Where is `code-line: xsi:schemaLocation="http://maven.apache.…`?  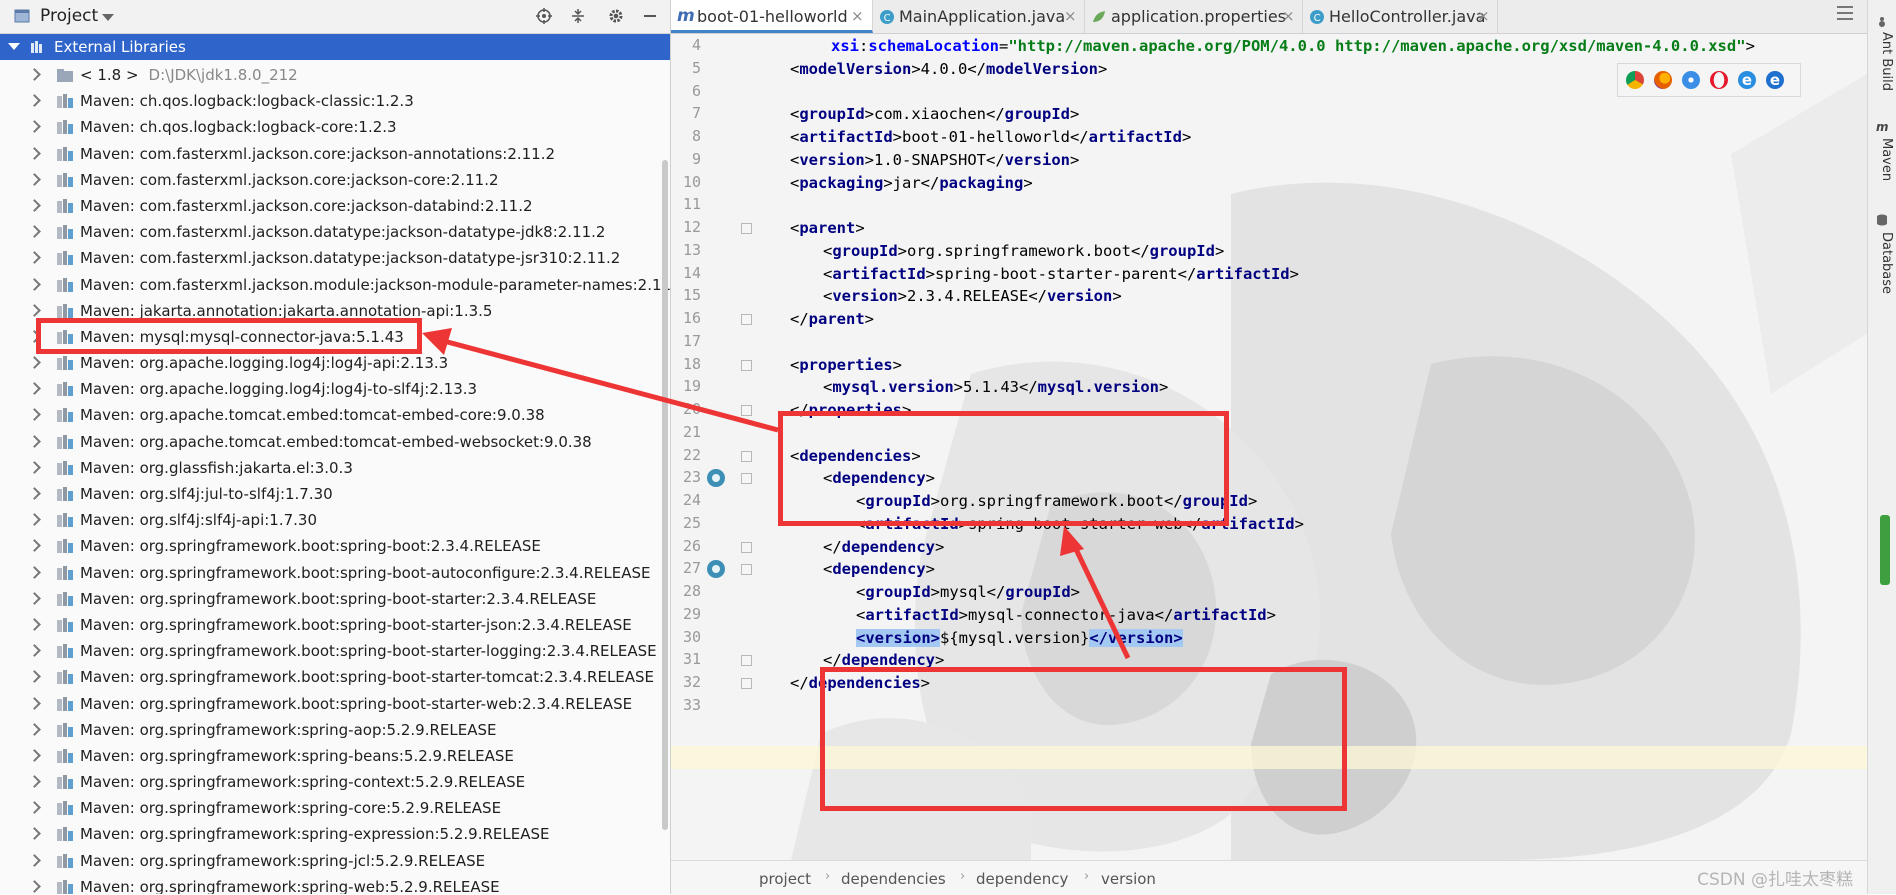
code-line: xsi:schemaLocation="http://maven.apache.… is located at coordinates (1293, 46).